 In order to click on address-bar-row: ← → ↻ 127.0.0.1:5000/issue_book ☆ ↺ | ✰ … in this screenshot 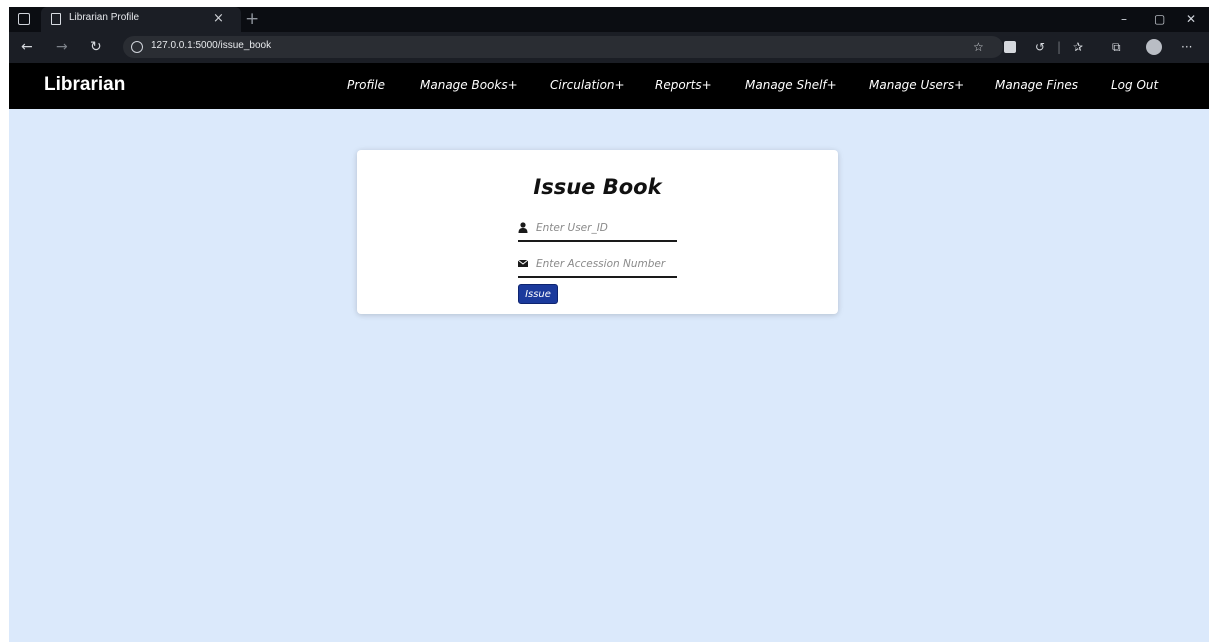, I will do `click(609, 47)`.